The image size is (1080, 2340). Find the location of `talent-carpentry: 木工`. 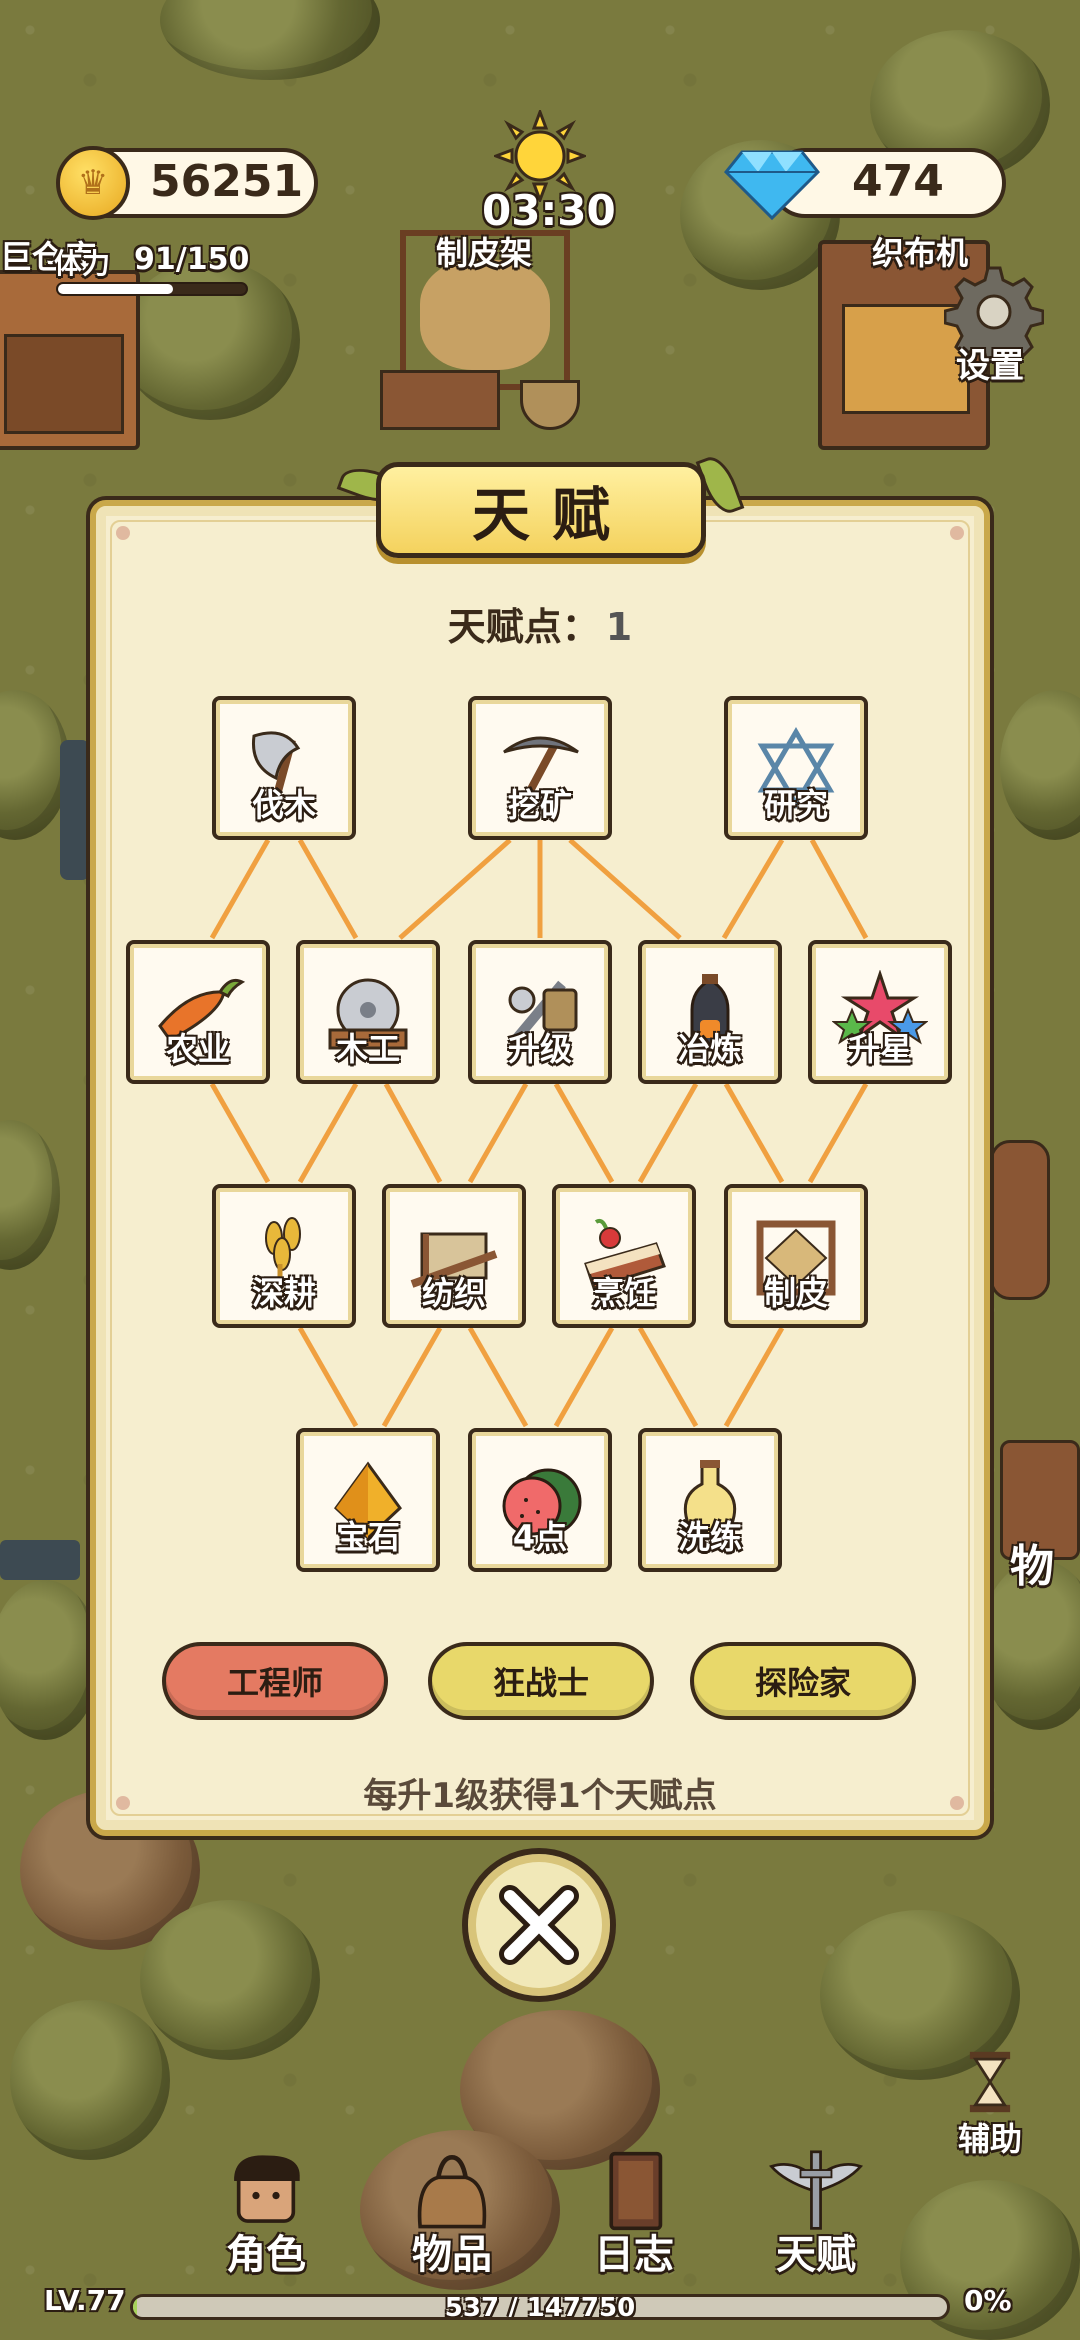

talent-carpentry: 木工 is located at coordinates (368, 1012).